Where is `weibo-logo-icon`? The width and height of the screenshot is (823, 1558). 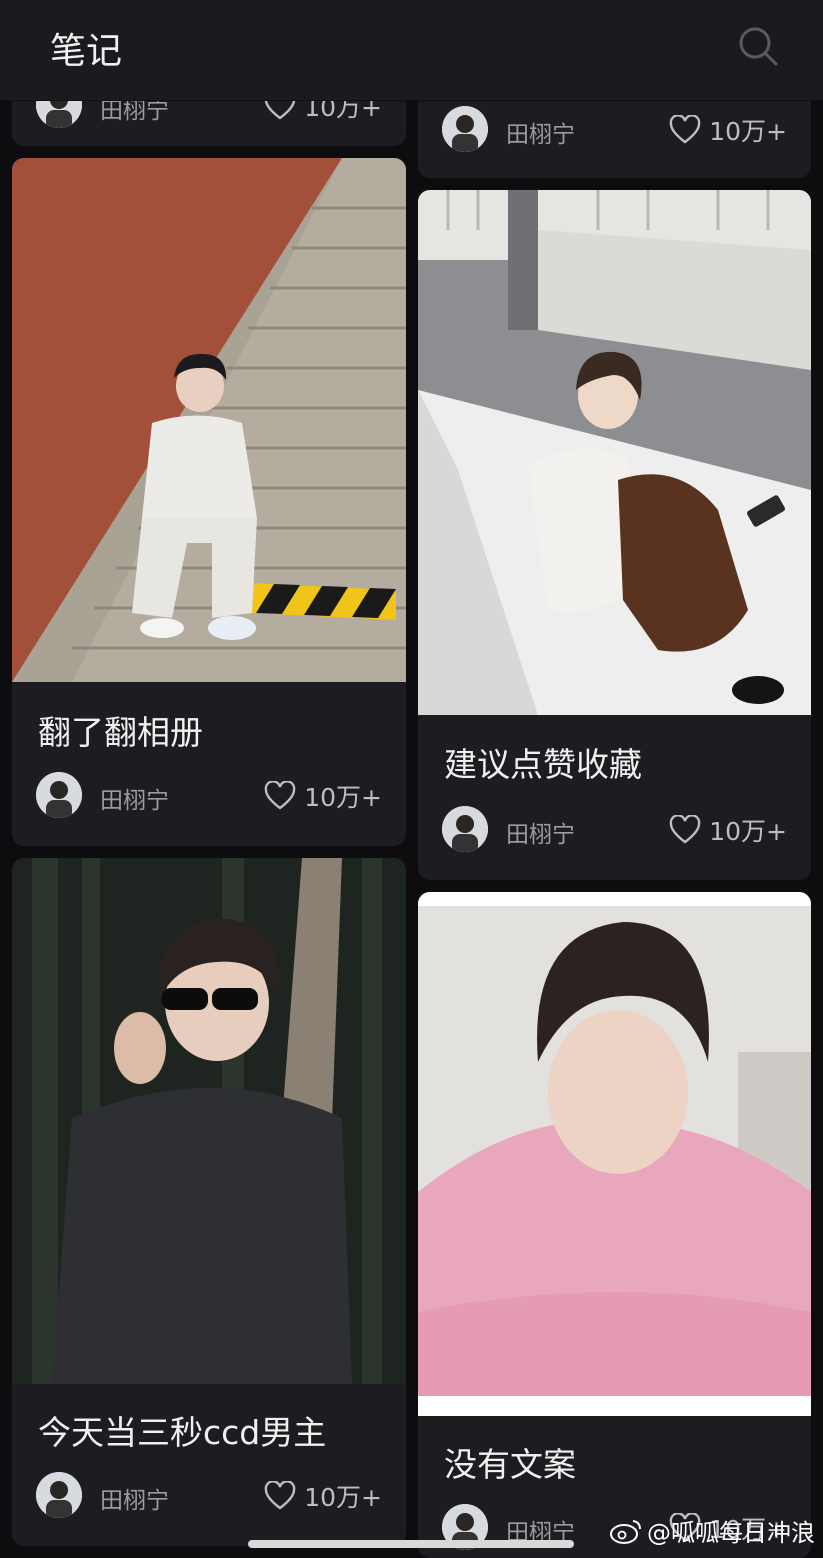
weibo-logo-icon is located at coordinates (625, 1531).